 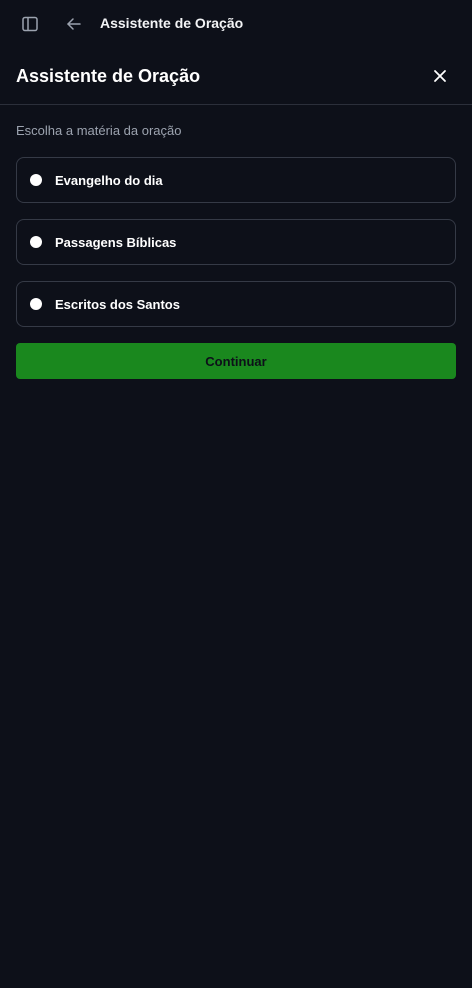 I want to click on back-button, so click(x=74, y=24).